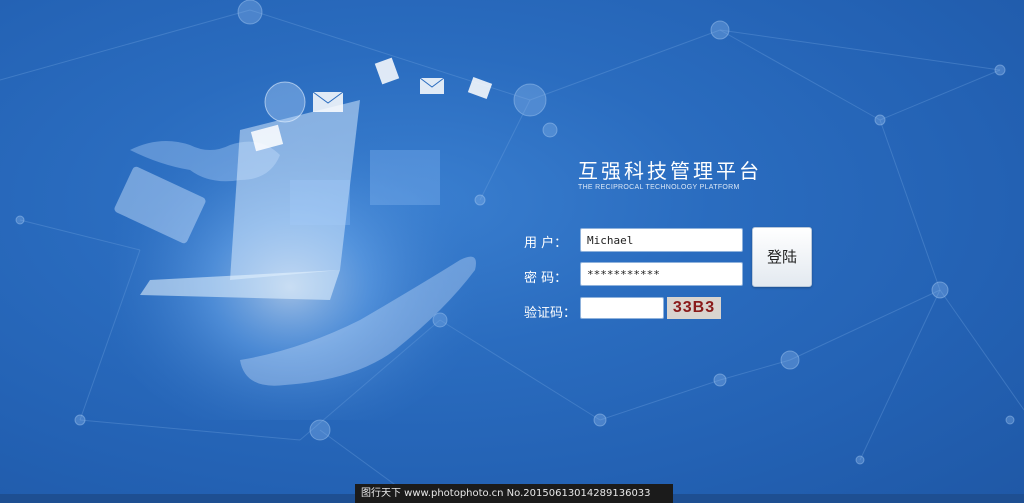 Image resolution: width=1024 pixels, height=503 pixels. Describe the element at coordinates (661, 274) in the screenshot. I see `password-input` at that location.